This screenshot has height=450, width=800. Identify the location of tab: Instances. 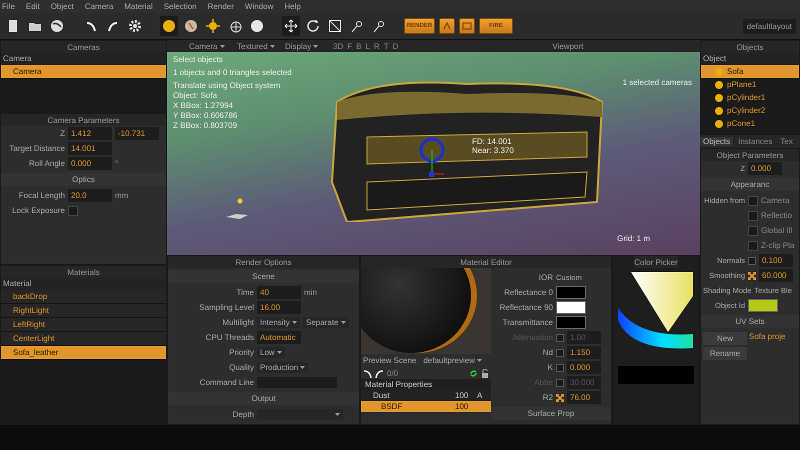
(755, 141).